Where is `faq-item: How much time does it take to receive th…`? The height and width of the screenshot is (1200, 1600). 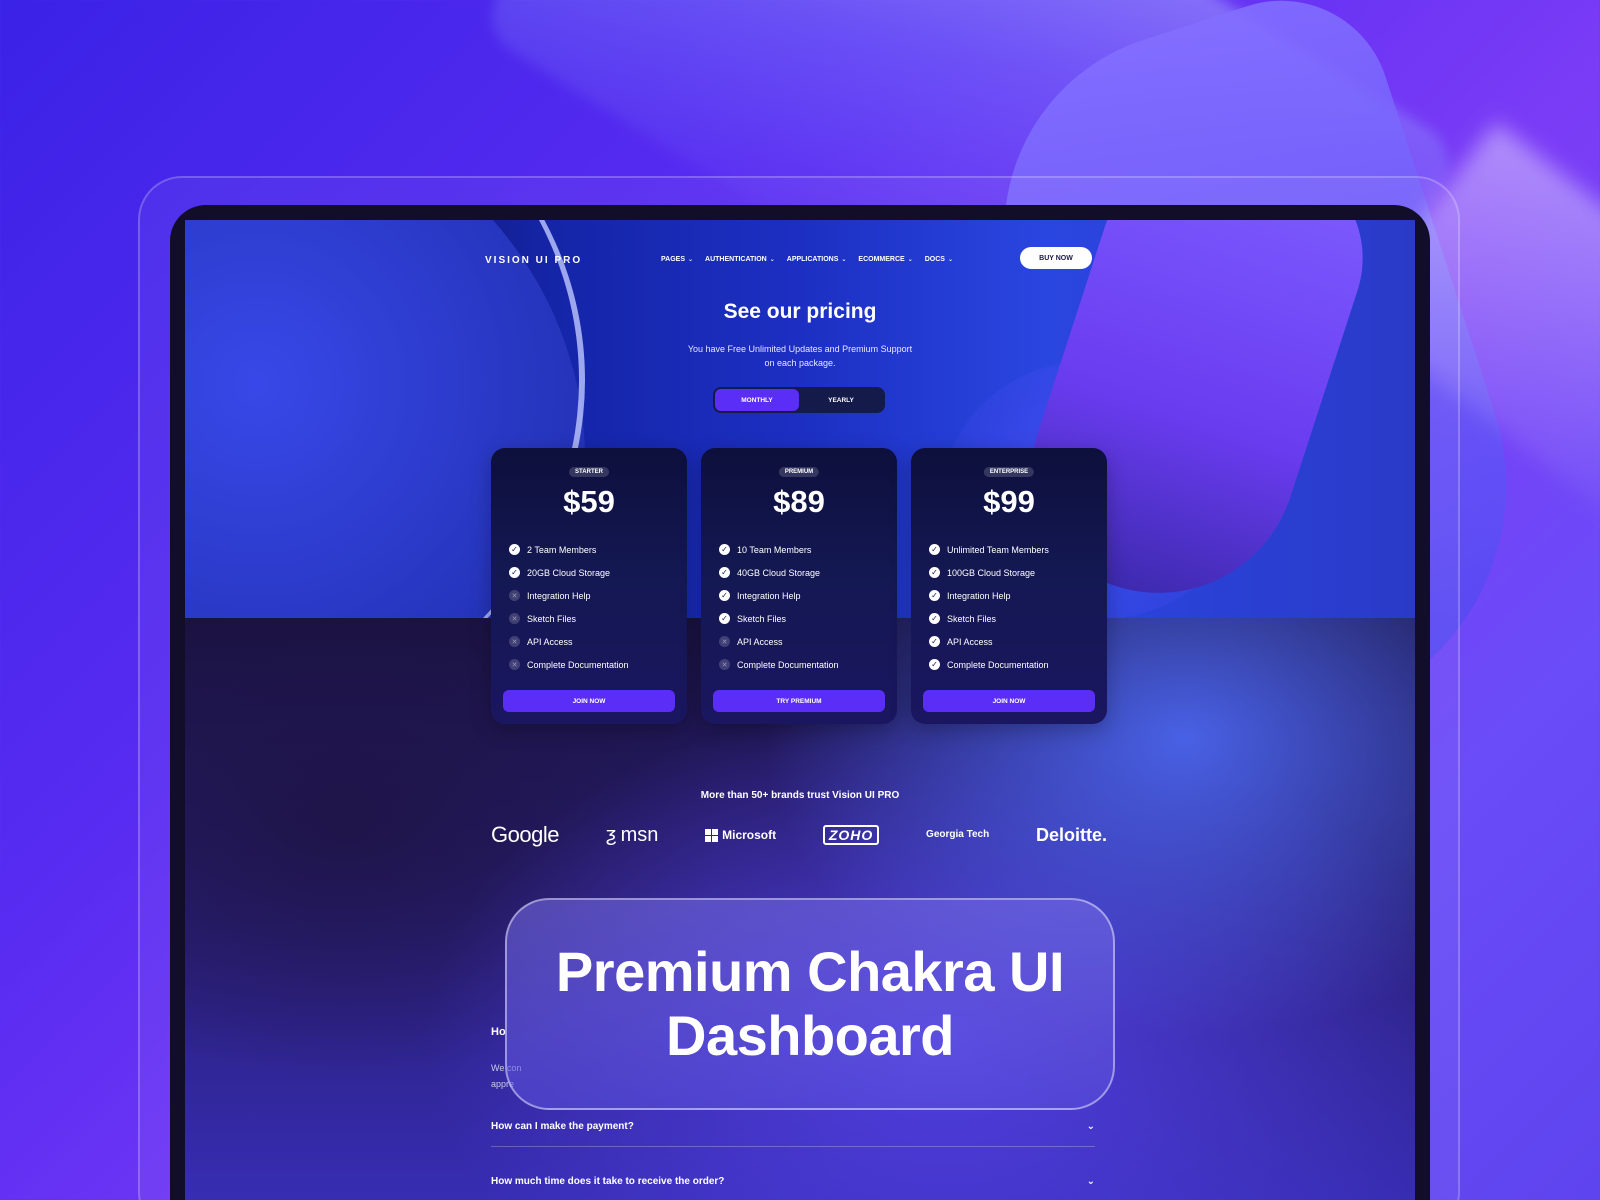 faq-item: How much time does it take to receive th… is located at coordinates (793, 1181).